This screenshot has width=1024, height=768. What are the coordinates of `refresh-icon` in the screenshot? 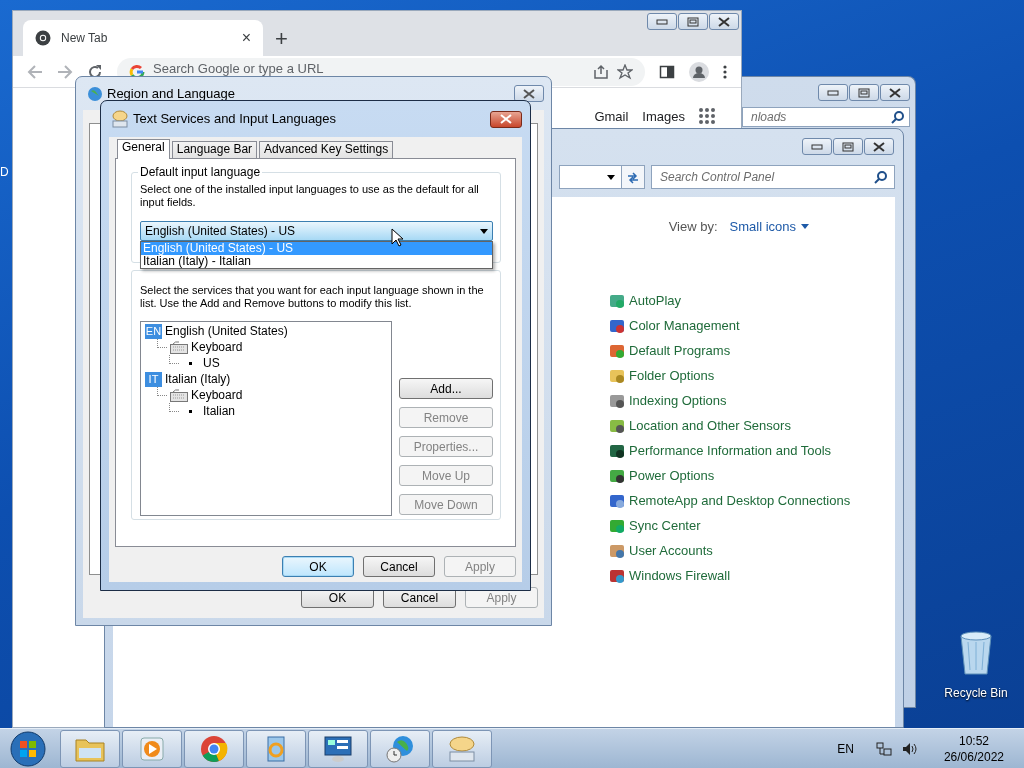 It's located at (633, 177).